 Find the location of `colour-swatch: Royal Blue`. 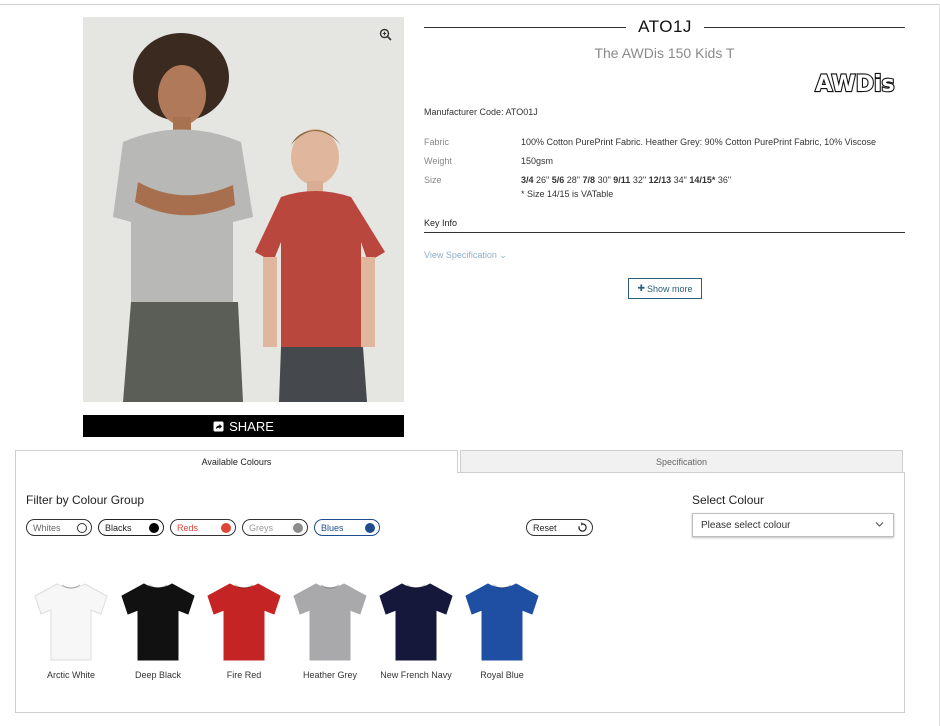

colour-swatch: Royal Blue is located at coordinates (502, 630).